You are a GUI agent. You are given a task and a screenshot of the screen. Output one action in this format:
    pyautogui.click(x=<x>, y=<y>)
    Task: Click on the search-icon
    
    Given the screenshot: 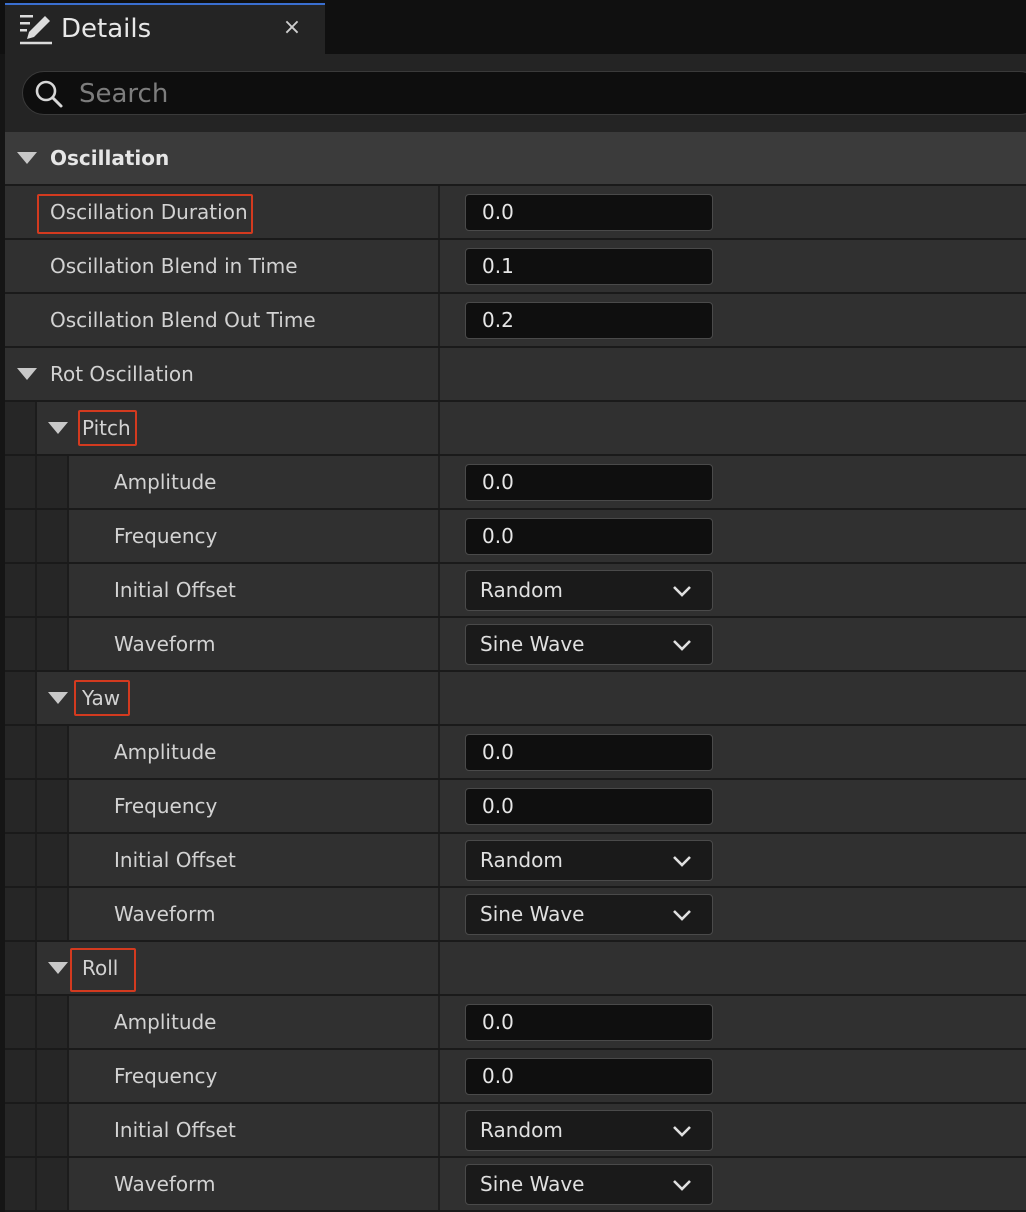 What is the action you would take?
    pyautogui.click(x=49, y=94)
    